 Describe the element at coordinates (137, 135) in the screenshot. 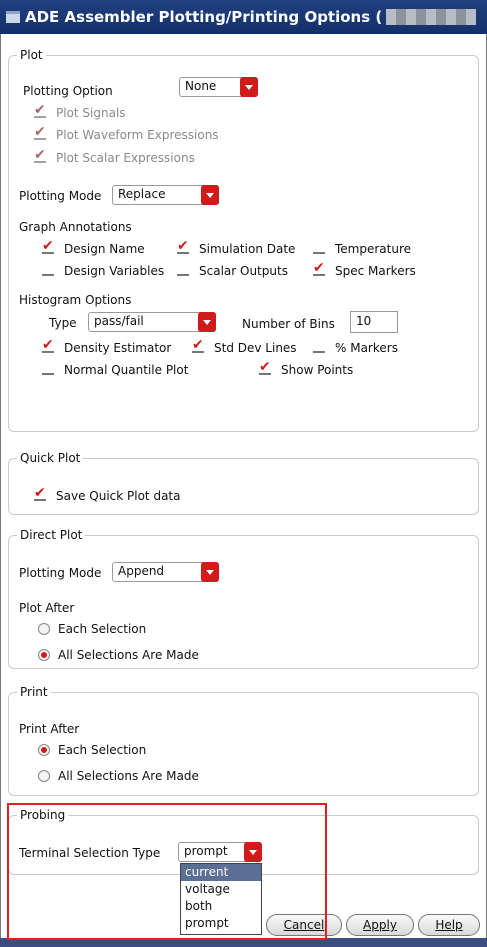

I see `plot-waveform-label: Plot Waveform Expressions` at that location.